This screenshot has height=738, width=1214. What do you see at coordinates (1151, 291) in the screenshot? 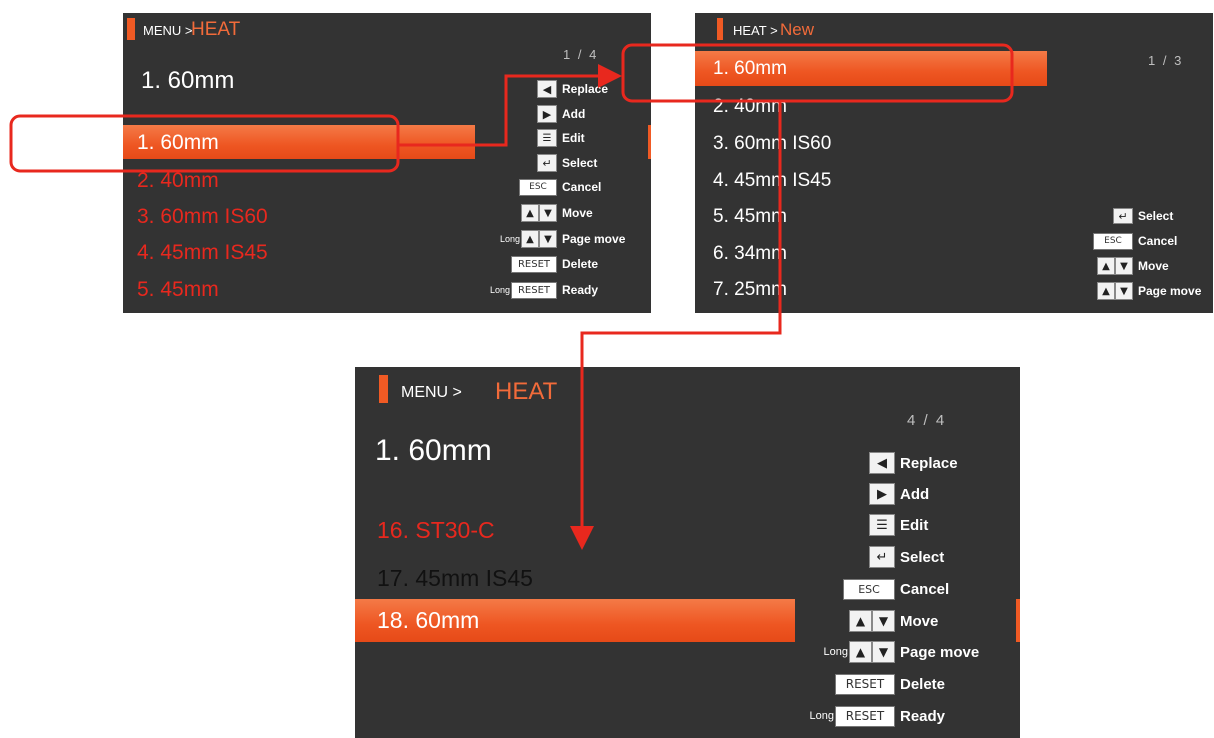
I see `help-page-move: ▲ ▼ Page move` at bounding box center [1151, 291].